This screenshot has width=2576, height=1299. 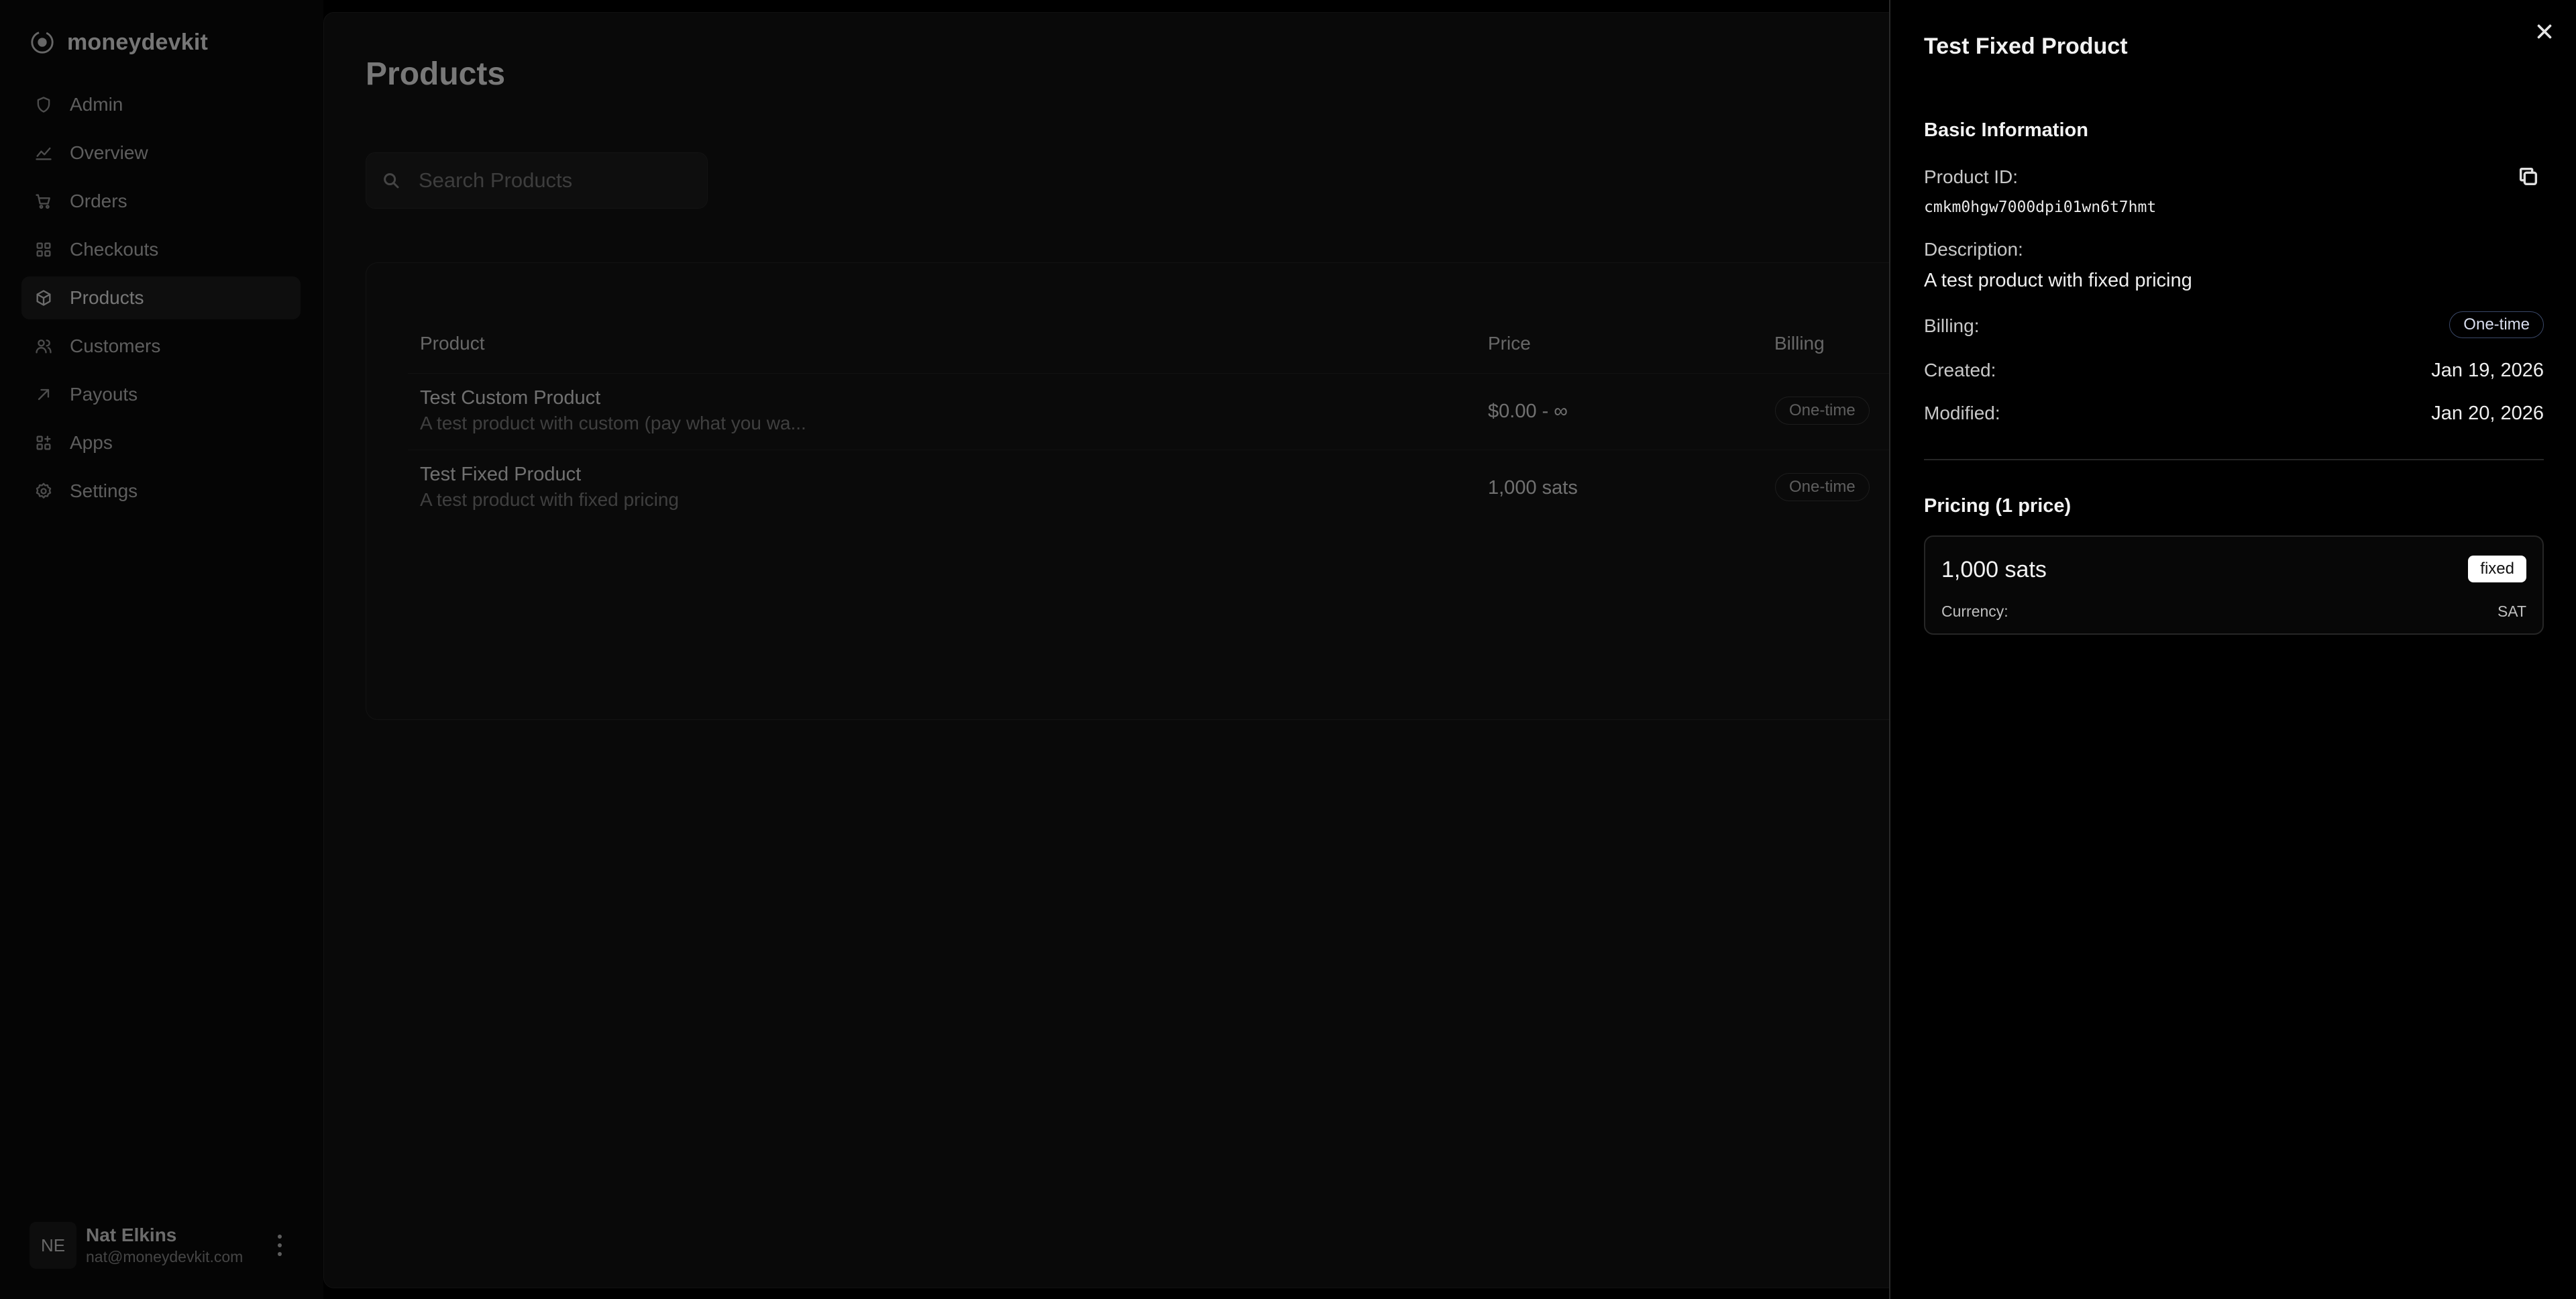 What do you see at coordinates (2234, 585) in the screenshot?
I see `price-card: 1,000 sats fixed Currency: SAT` at bounding box center [2234, 585].